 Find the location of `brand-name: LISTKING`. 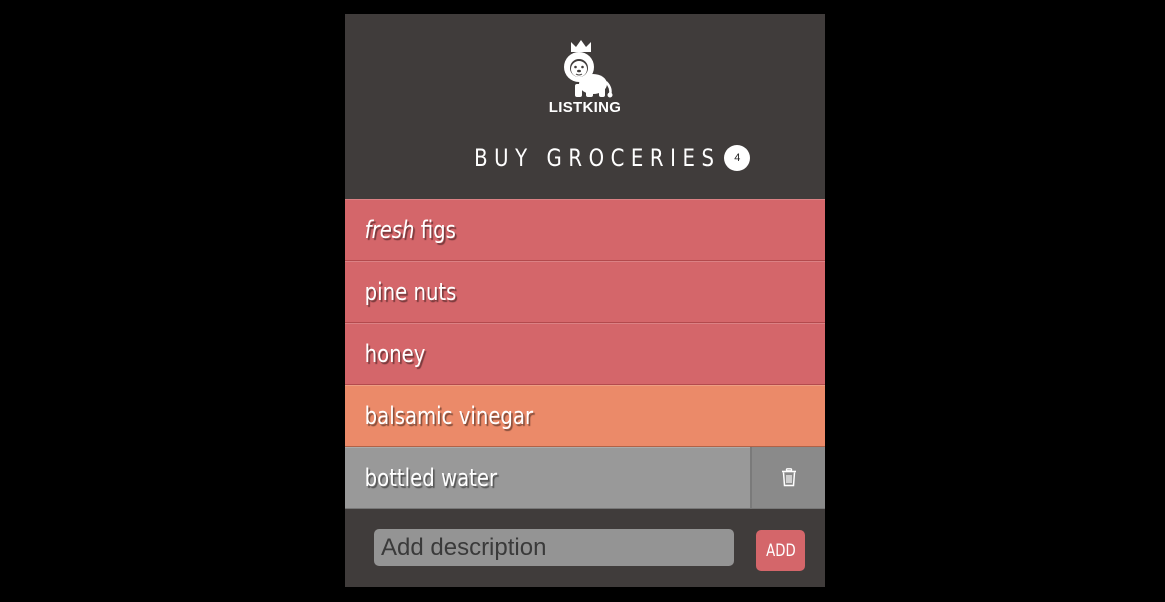

brand-name: LISTKING is located at coordinates (585, 107).